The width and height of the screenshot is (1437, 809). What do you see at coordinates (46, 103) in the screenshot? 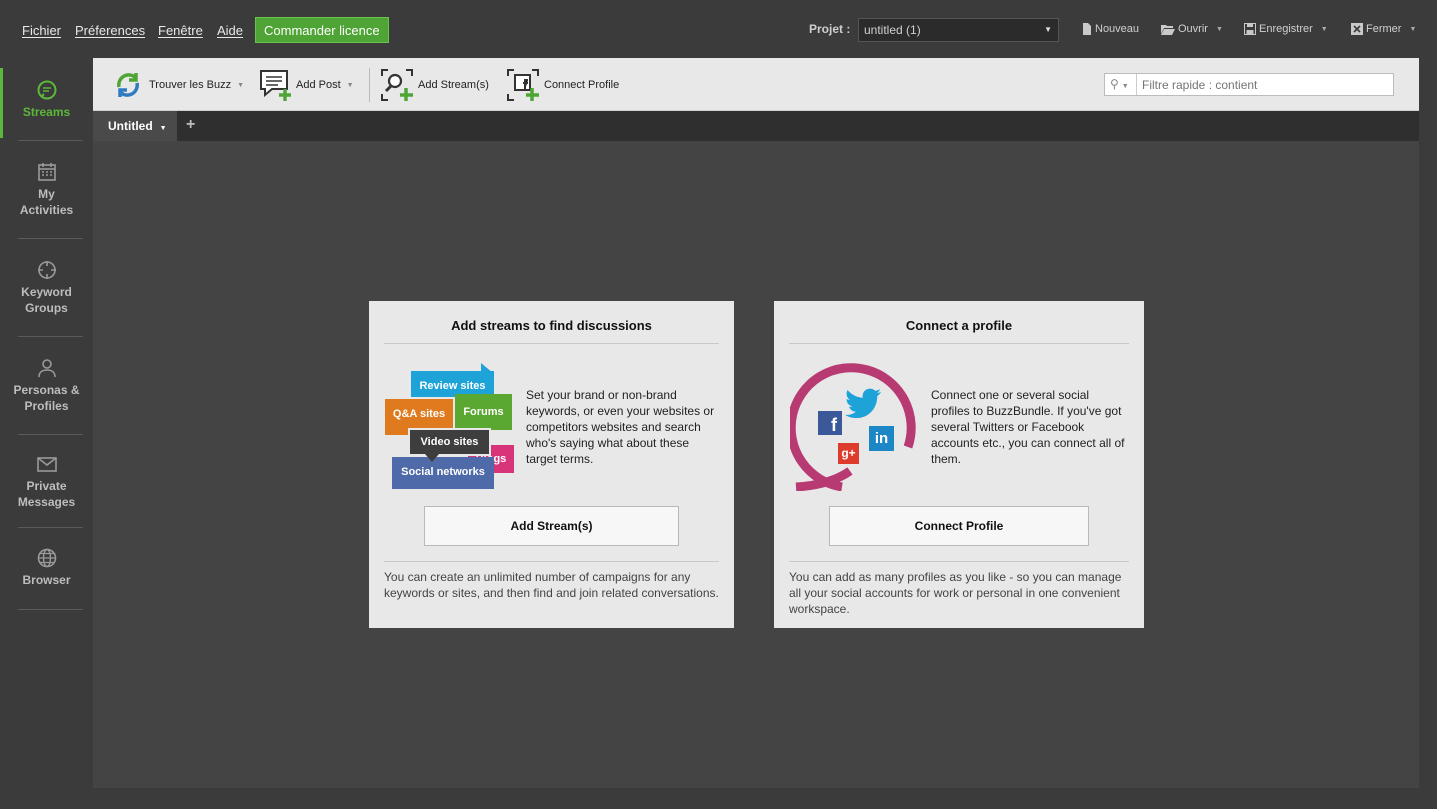
I see `sidebar-item-streams: Streams` at bounding box center [46, 103].